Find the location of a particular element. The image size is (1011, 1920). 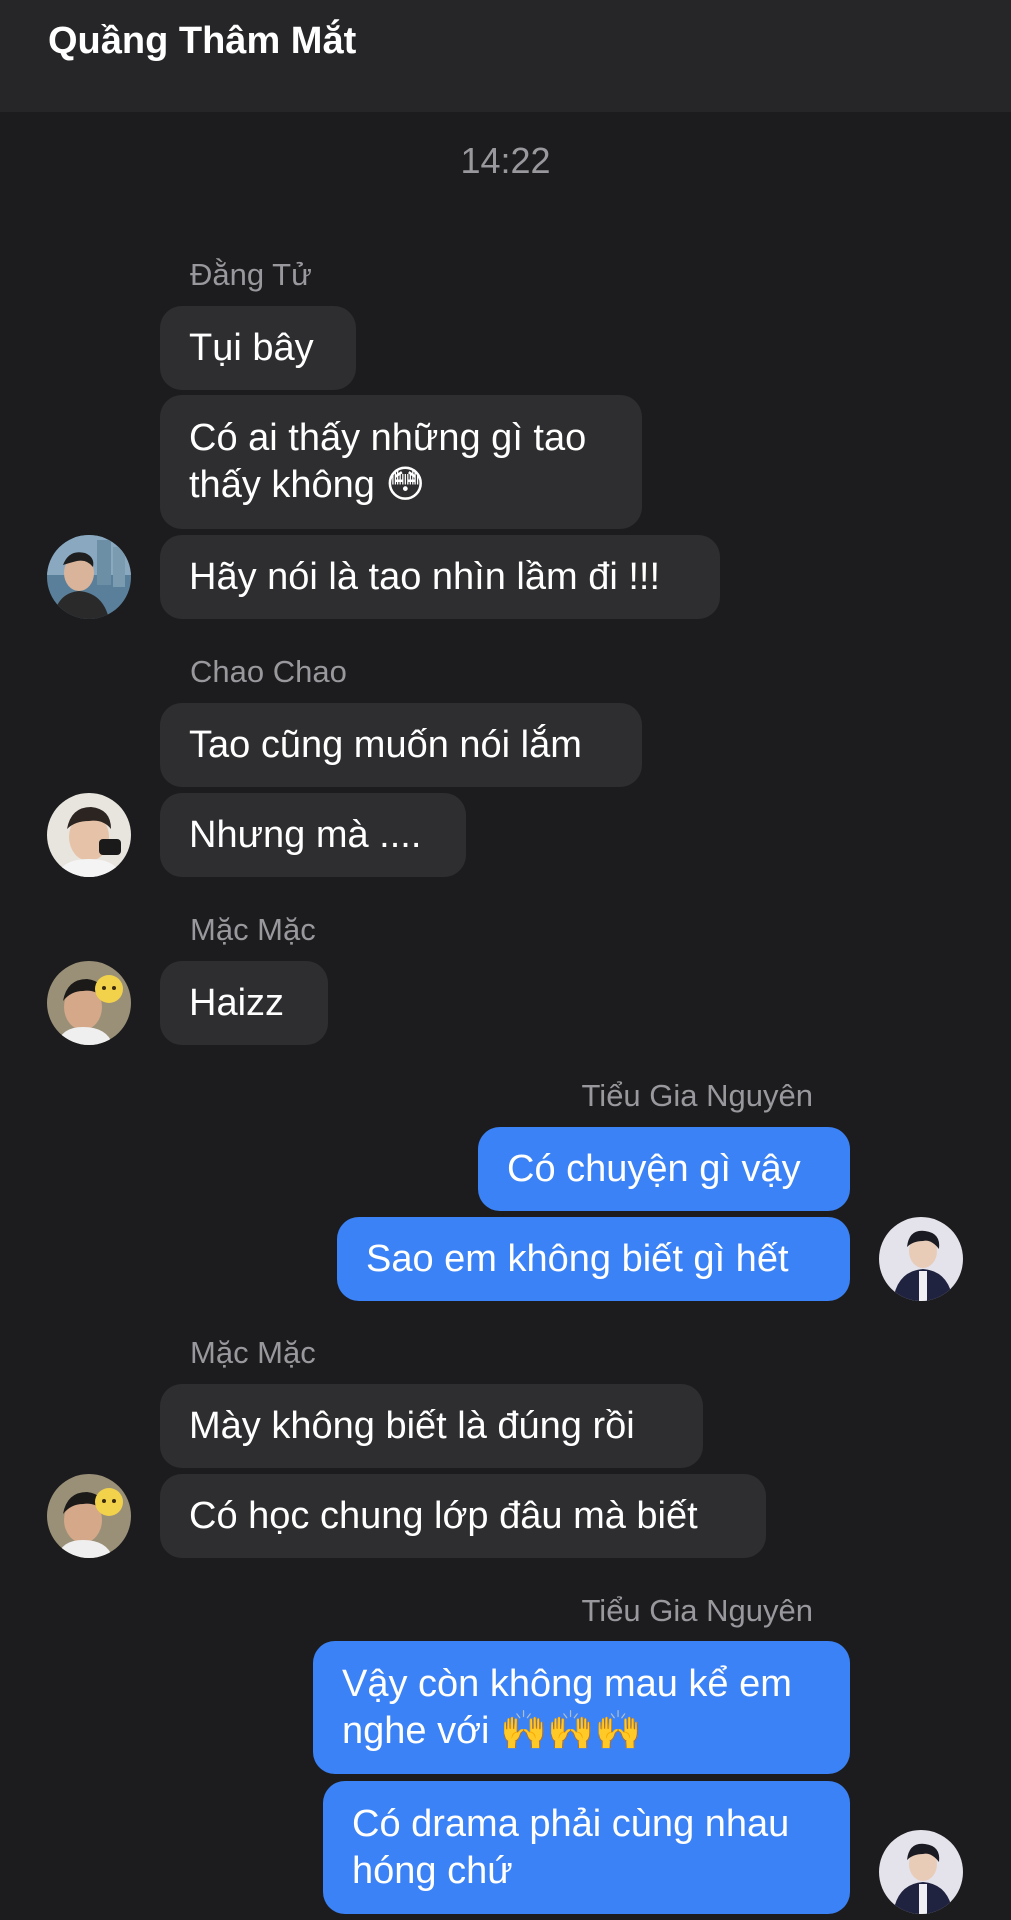

message-bubble-outgoing: Vậy còn không mau kể em nghe với 🙌🙌🙌 is located at coordinates (581, 1707).